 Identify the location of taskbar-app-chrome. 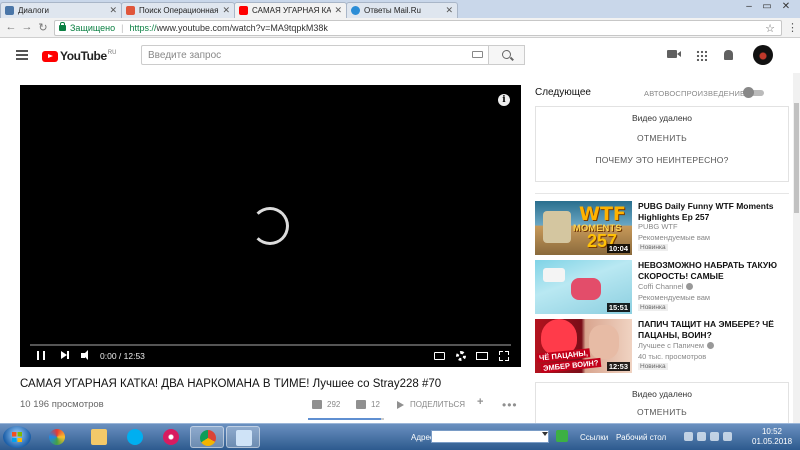
(207, 437).